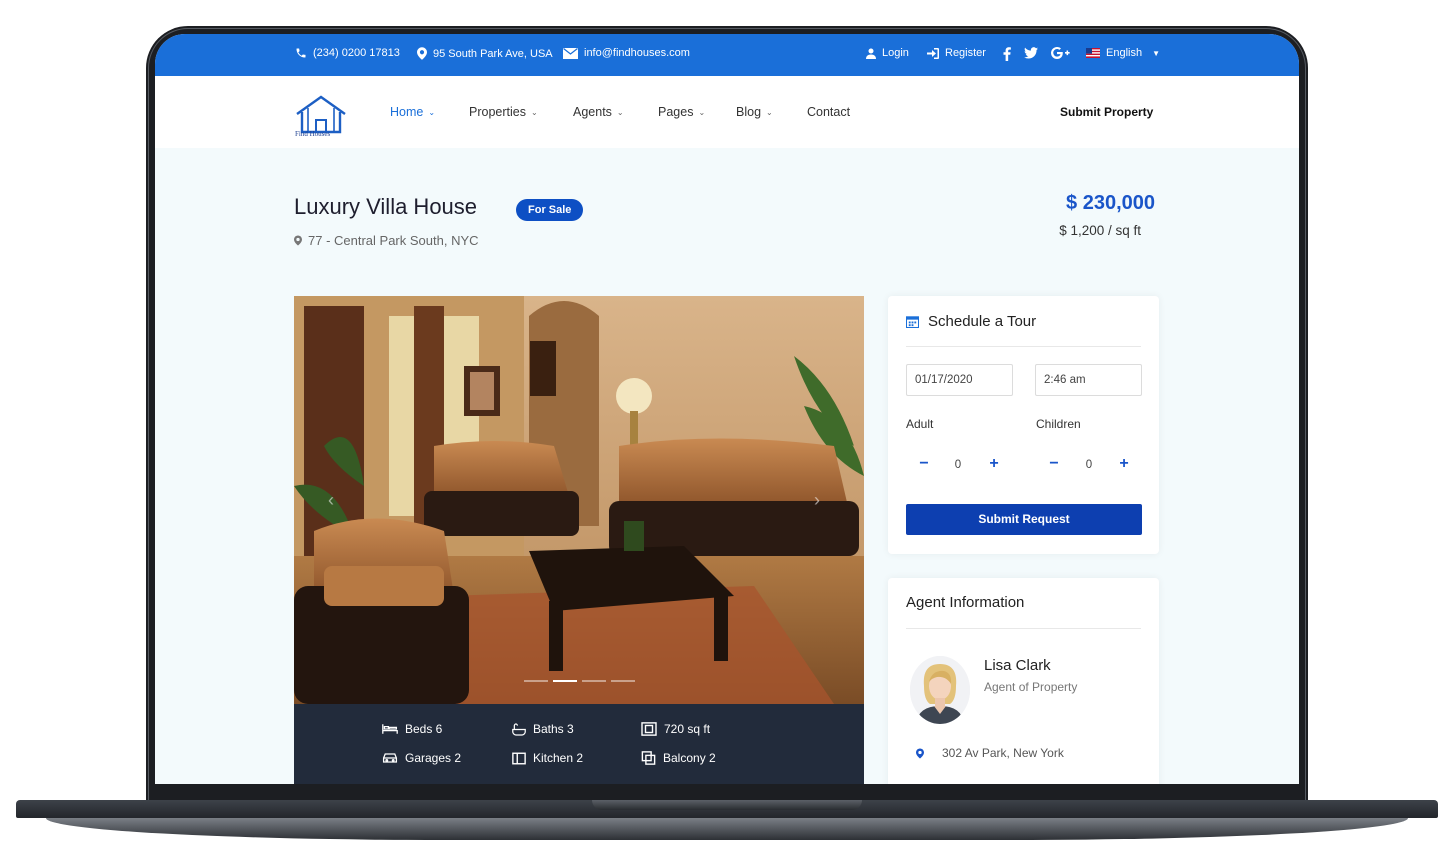 Image resolution: width=1452 pixels, height=854 pixels. I want to click on twitter-link, so click(1031, 53).